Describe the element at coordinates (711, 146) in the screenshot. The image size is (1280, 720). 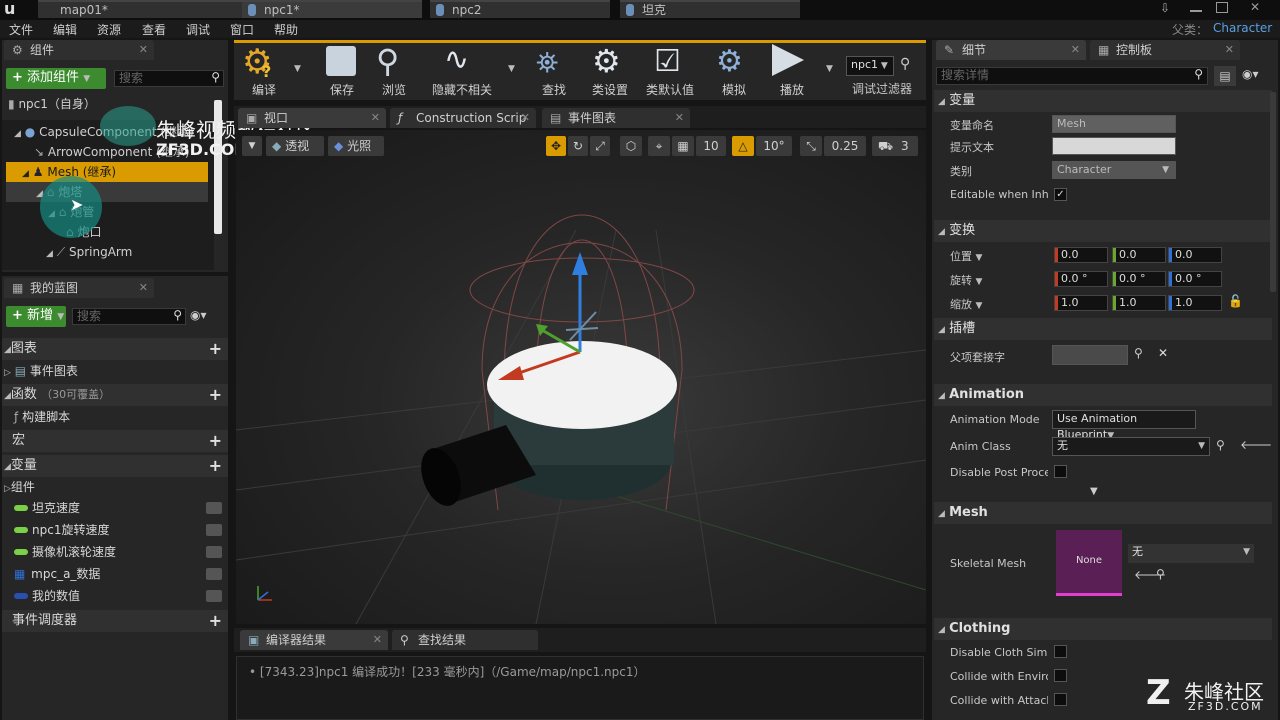
I see `grid-snap-value: 10` at that location.